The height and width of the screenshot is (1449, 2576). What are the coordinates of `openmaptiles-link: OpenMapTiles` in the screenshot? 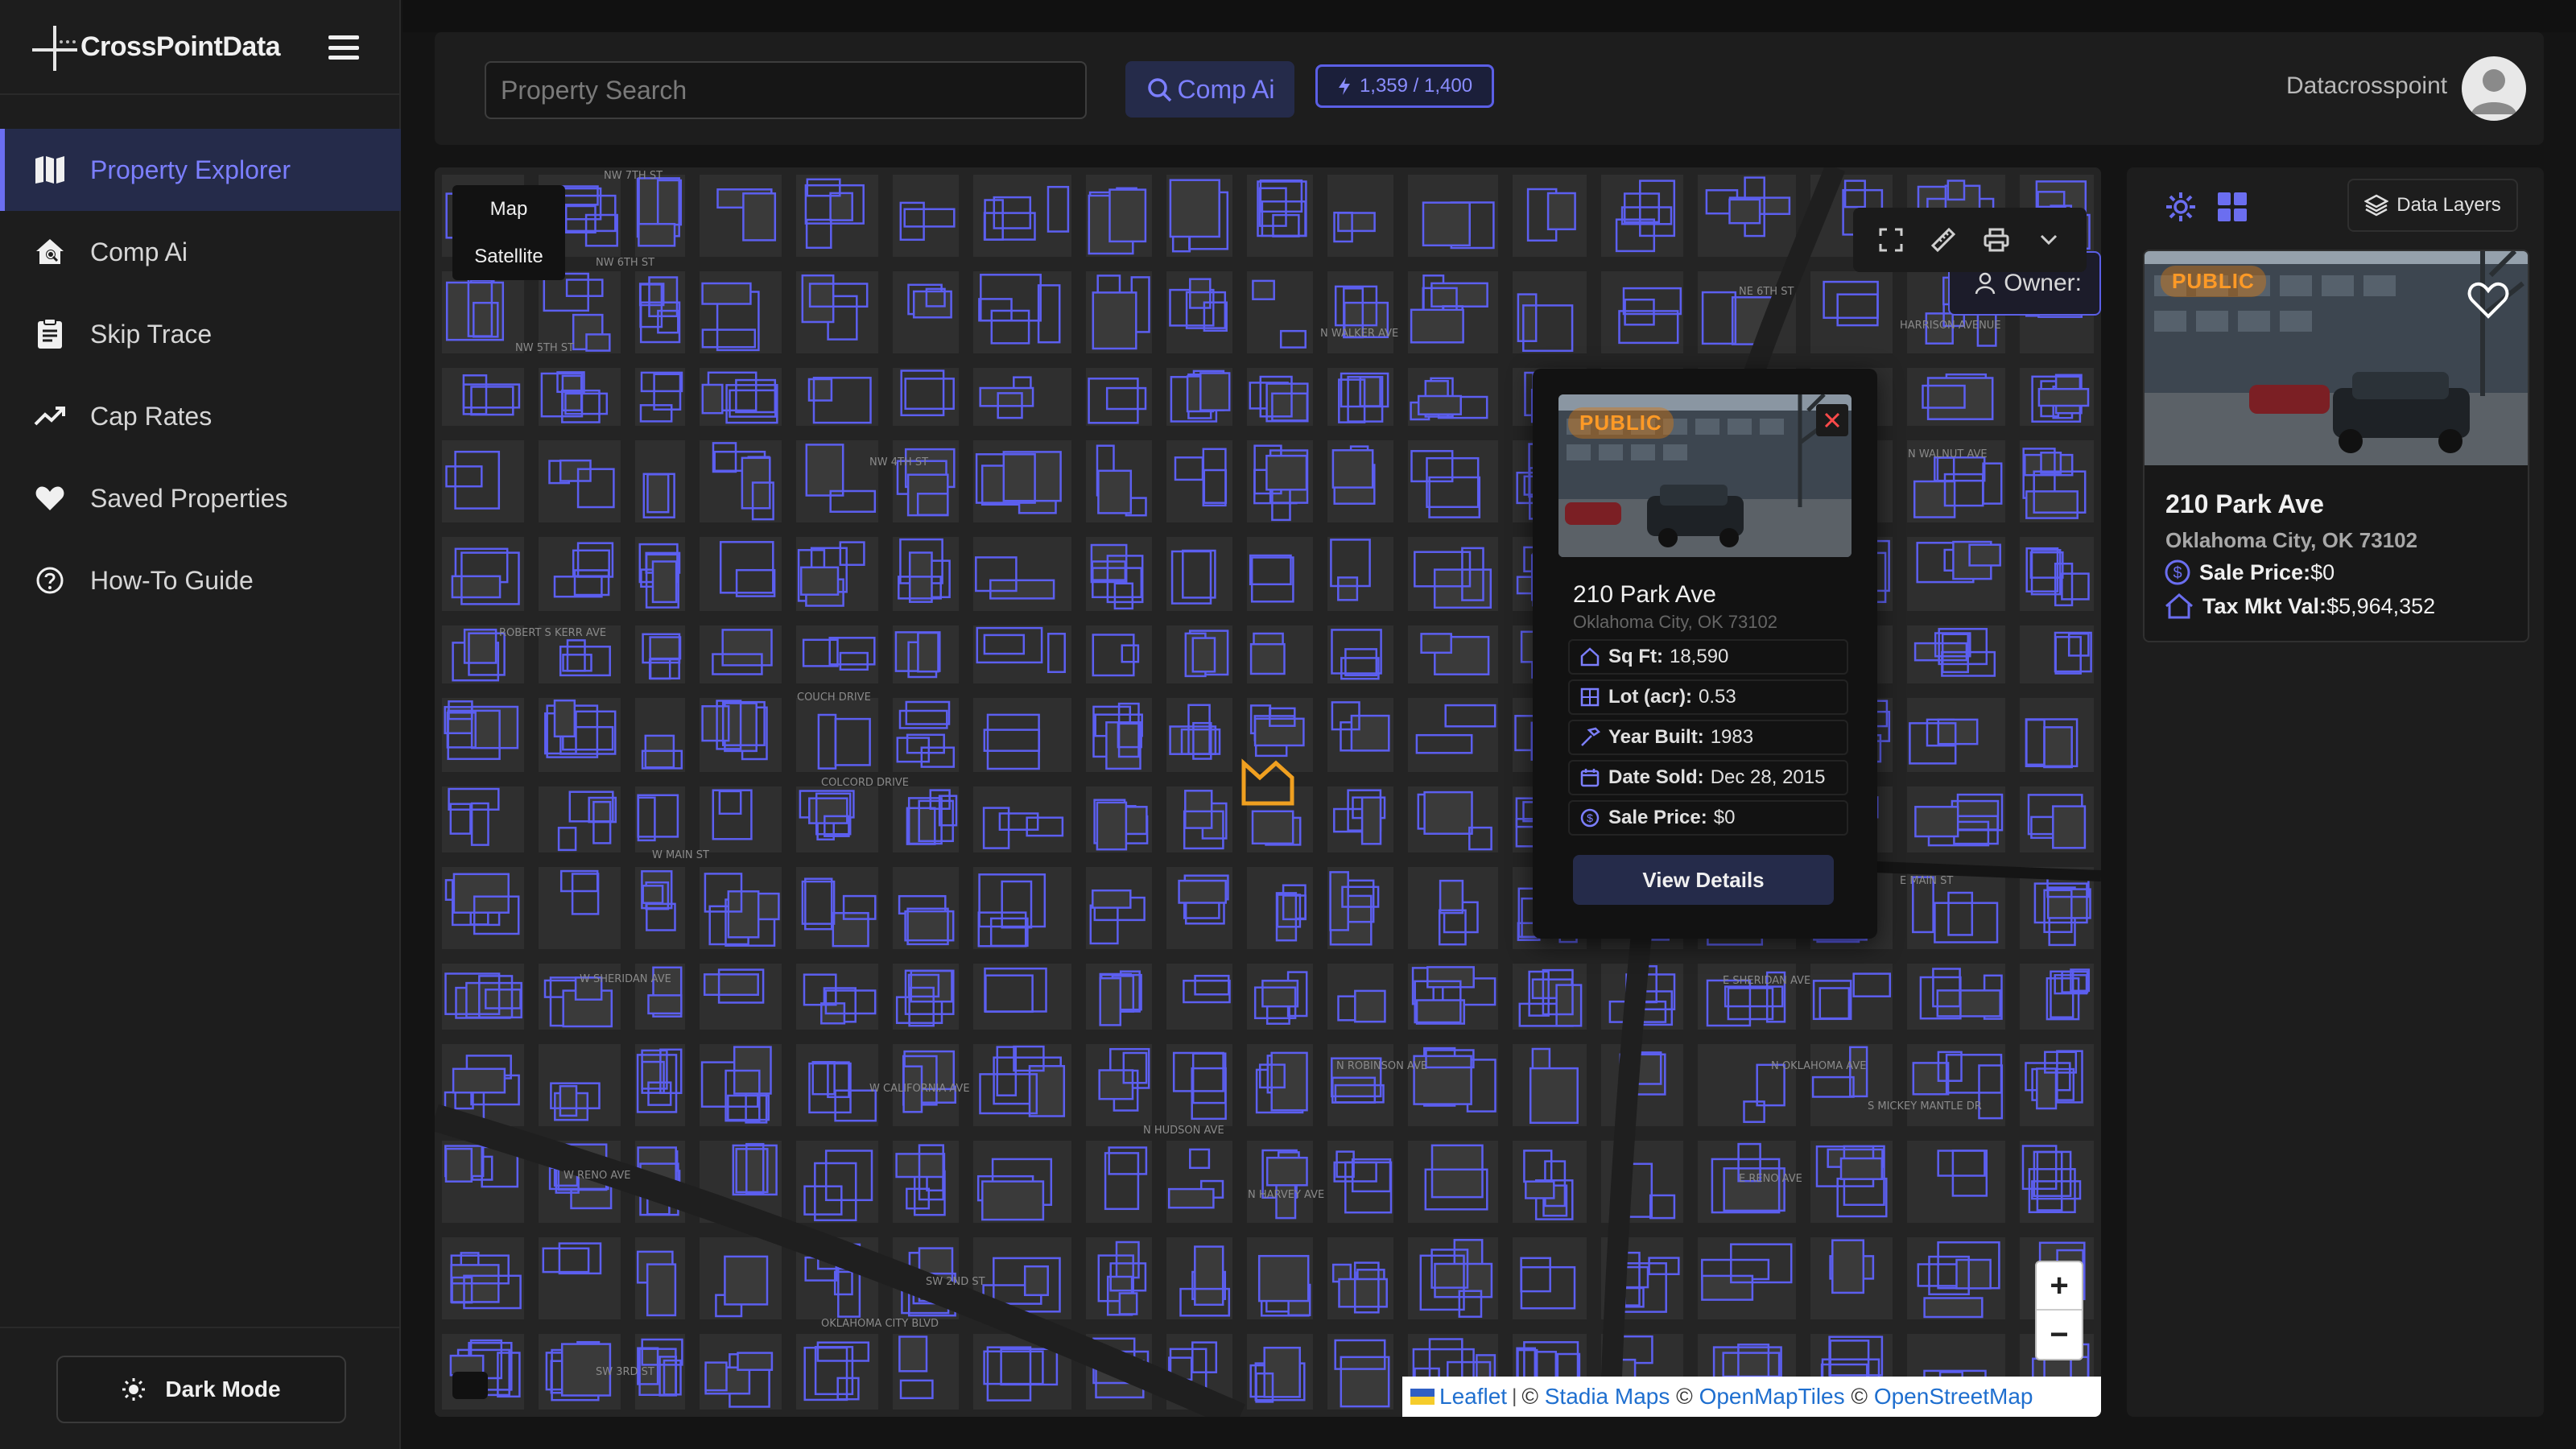 It's located at (1772, 1397).